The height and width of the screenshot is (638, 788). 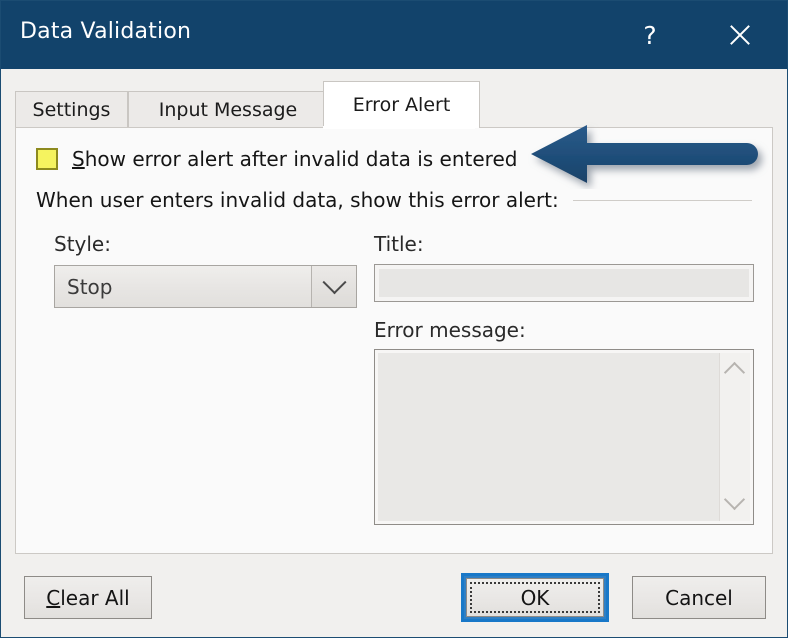 I want to click on tab-settings-label: Settings, so click(x=71, y=110).